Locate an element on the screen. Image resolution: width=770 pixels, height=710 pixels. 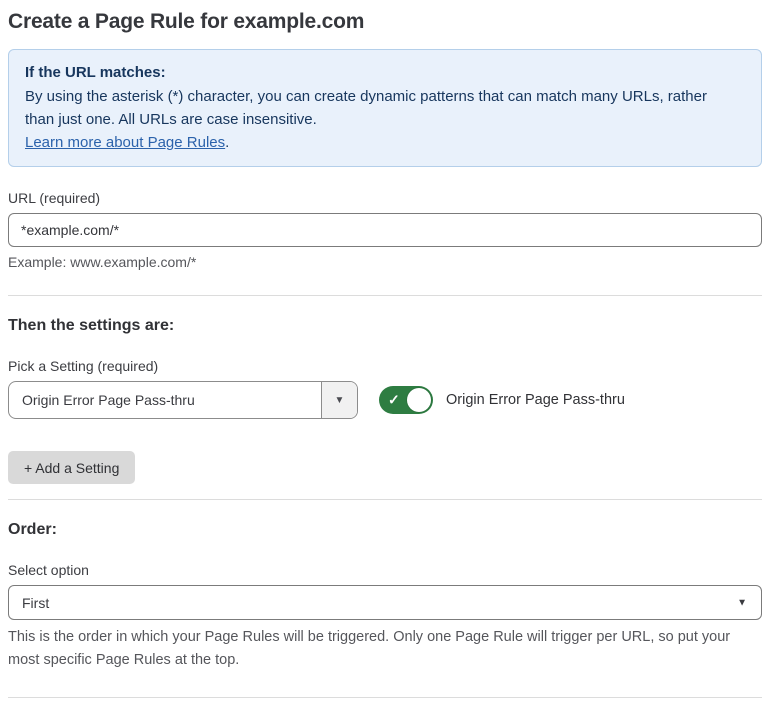
order-select: First ▼ is located at coordinates (385, 602).